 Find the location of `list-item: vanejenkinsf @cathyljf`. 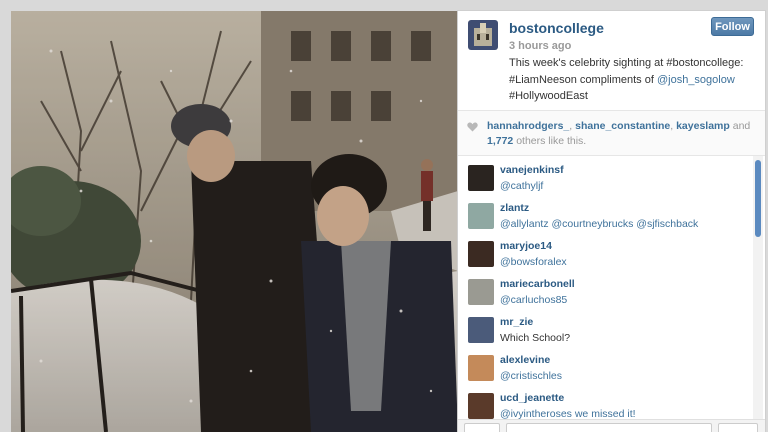

list-item: vanejenkinsf @cathyljf is located at coordinates (605, 175).